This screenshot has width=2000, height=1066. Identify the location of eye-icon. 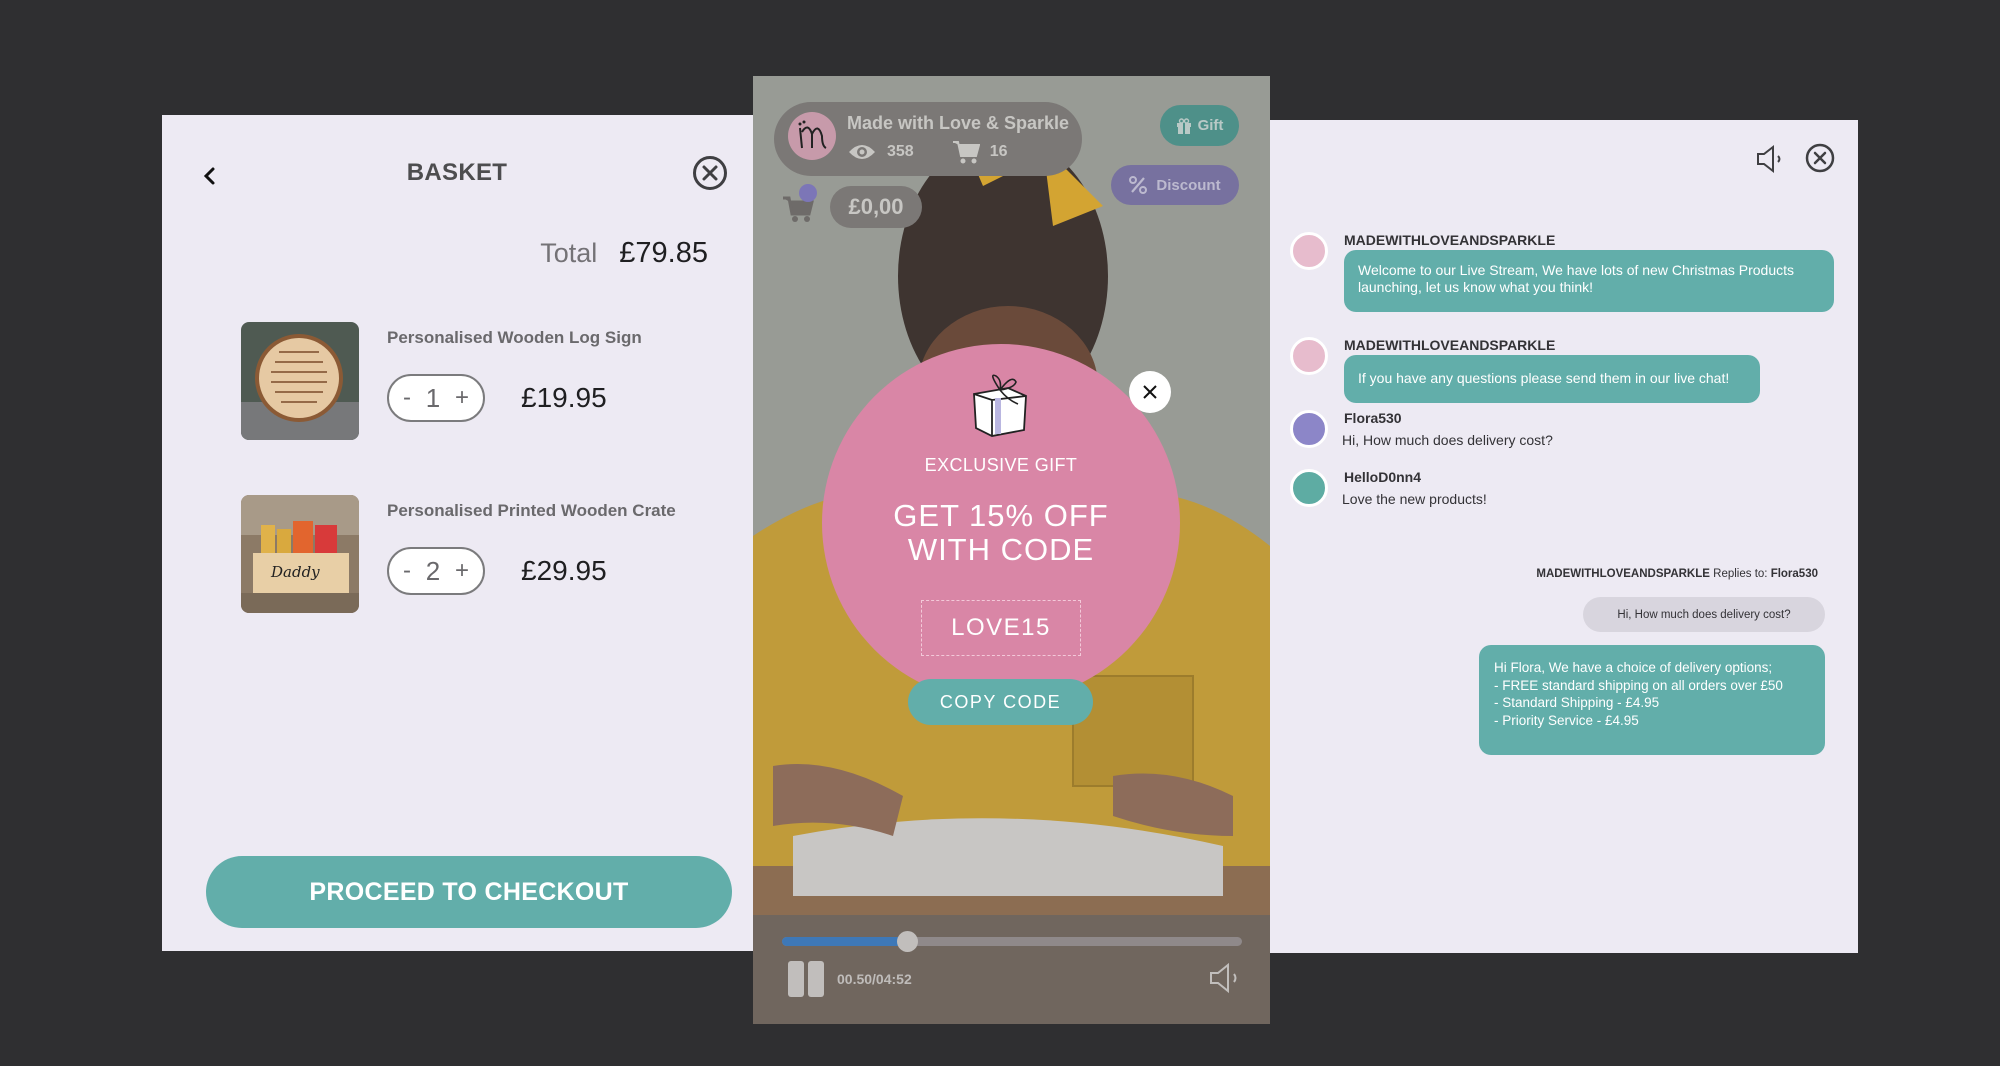
(862, 152).